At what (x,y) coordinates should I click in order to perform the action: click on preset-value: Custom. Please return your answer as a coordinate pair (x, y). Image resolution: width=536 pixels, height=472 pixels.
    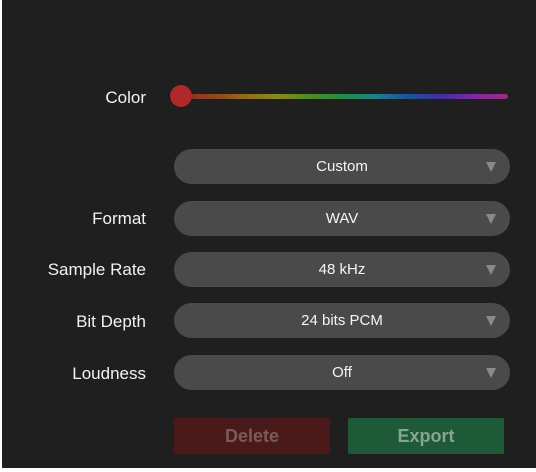
    Looking at the image, I should click on (342, 166).